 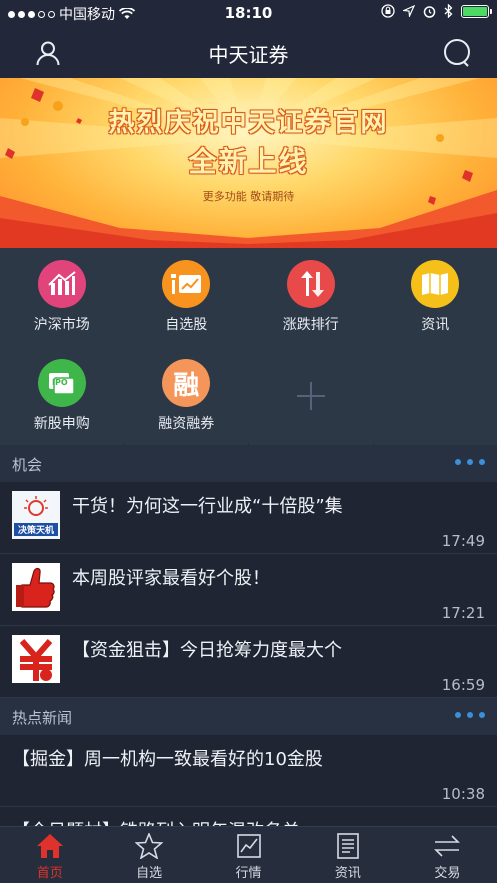 I want to click on nav-bar: 中天证券, so click(x=248, y=52).